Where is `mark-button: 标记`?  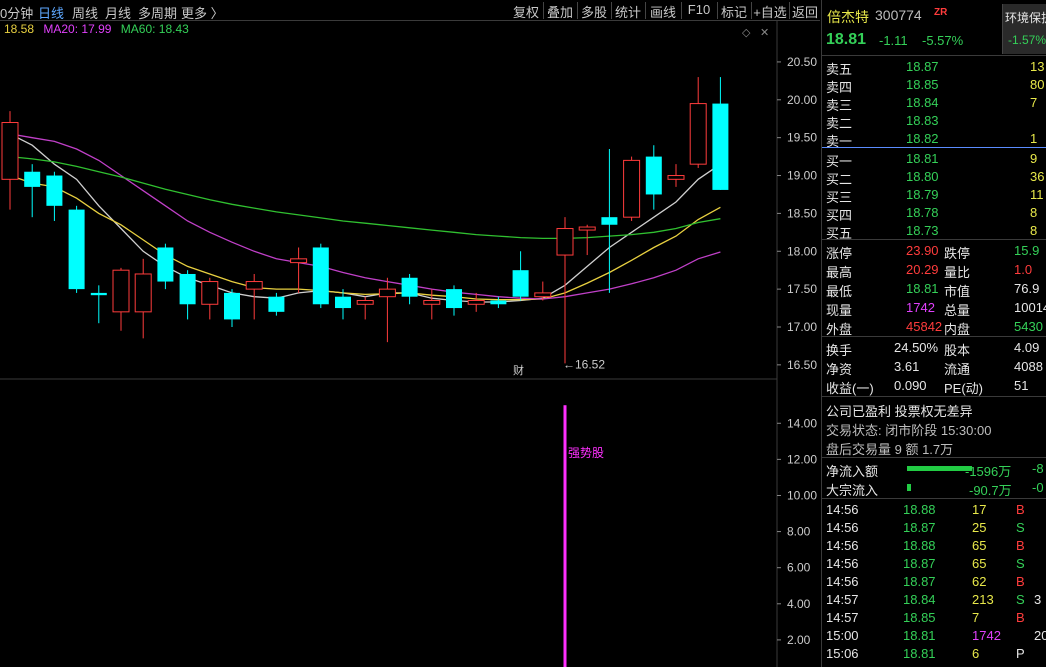
mark-button: 标记 is located at coordinates (734, 11).